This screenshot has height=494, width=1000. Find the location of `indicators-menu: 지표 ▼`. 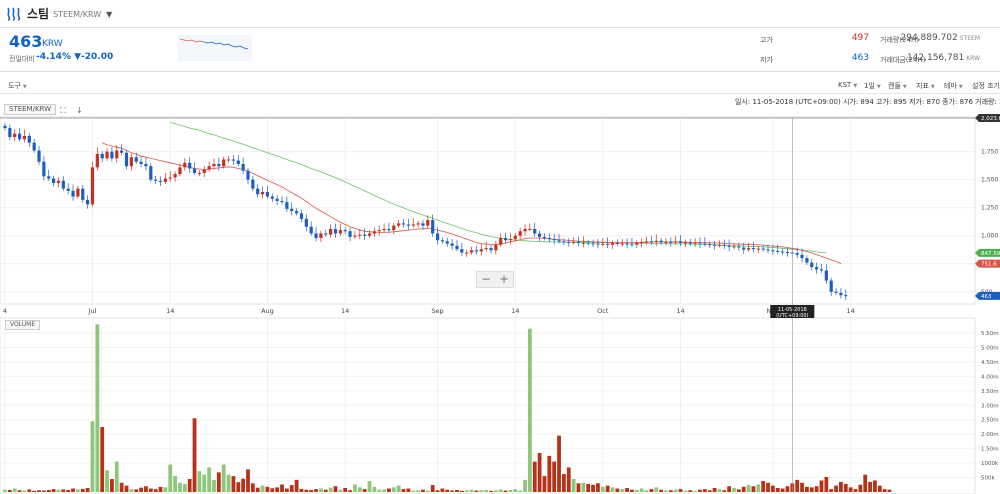

indicators-menu: 지표 ▼ is located at coordinates (925, 86).